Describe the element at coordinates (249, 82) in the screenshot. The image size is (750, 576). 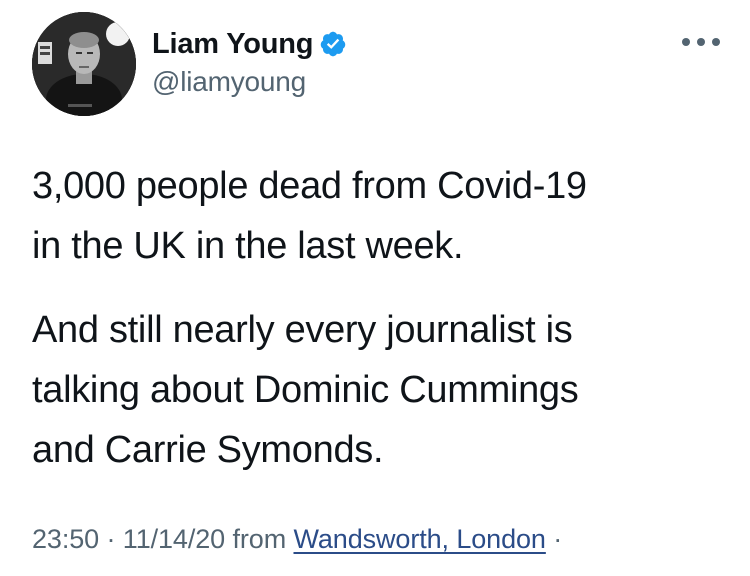
I see `user-handle: @liamyoung` at that location.